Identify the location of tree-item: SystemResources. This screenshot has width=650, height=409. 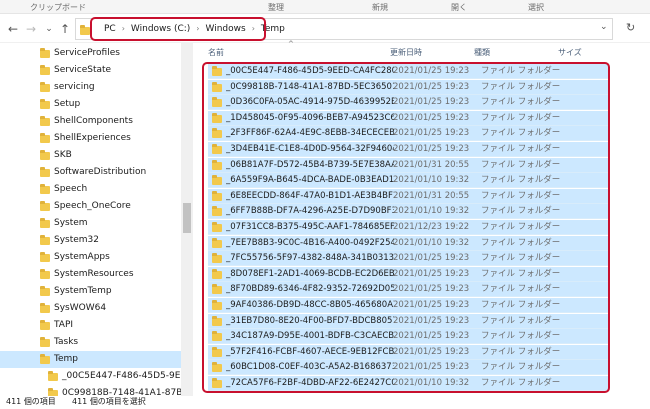
(90, 274).